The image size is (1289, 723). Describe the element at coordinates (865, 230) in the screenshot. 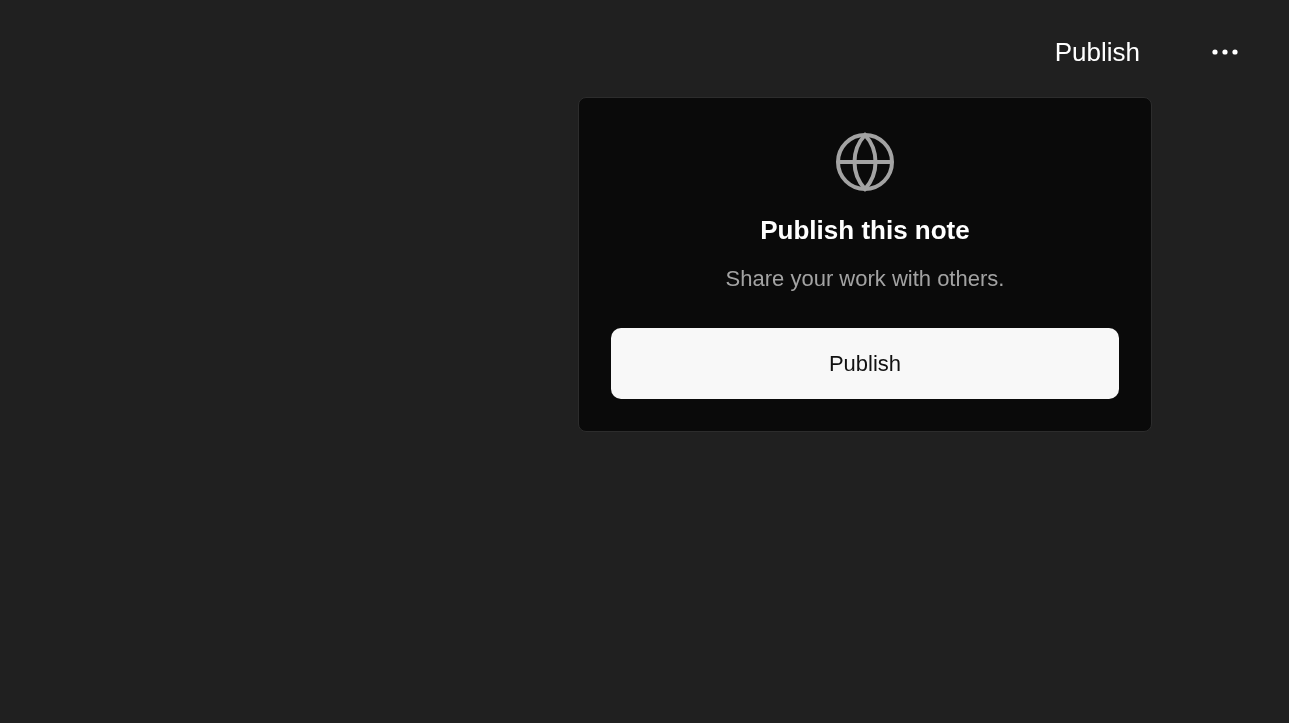

I see `popover-title: Publish this note` at that location.